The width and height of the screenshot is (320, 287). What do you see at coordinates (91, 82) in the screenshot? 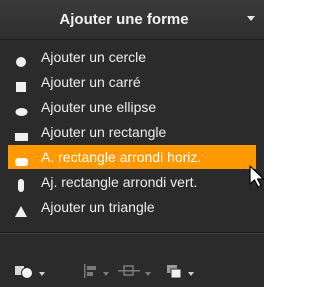
I see `menu-item-label: Ajouter un carré` at bounding box center [91, 82].